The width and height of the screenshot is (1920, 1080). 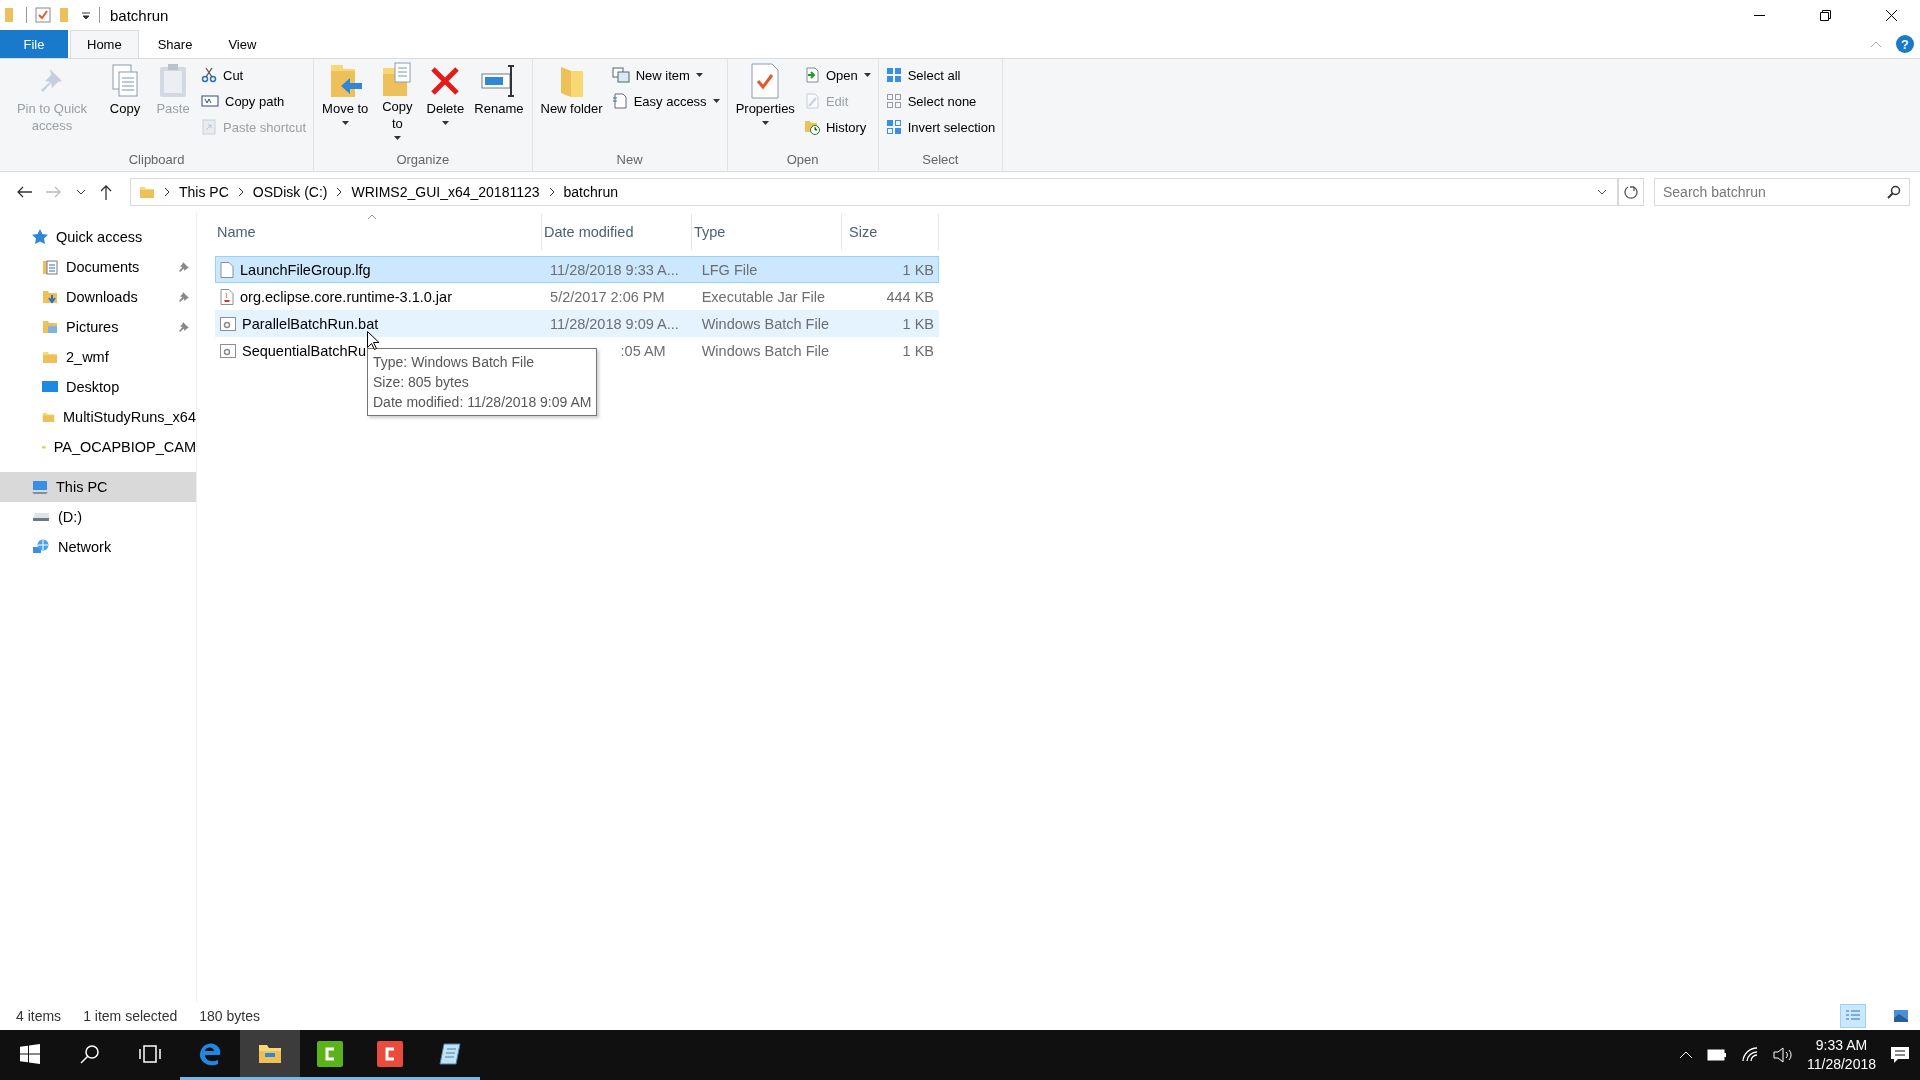 I want to click on ribbon-tab: View, so click(x=242, y=44).